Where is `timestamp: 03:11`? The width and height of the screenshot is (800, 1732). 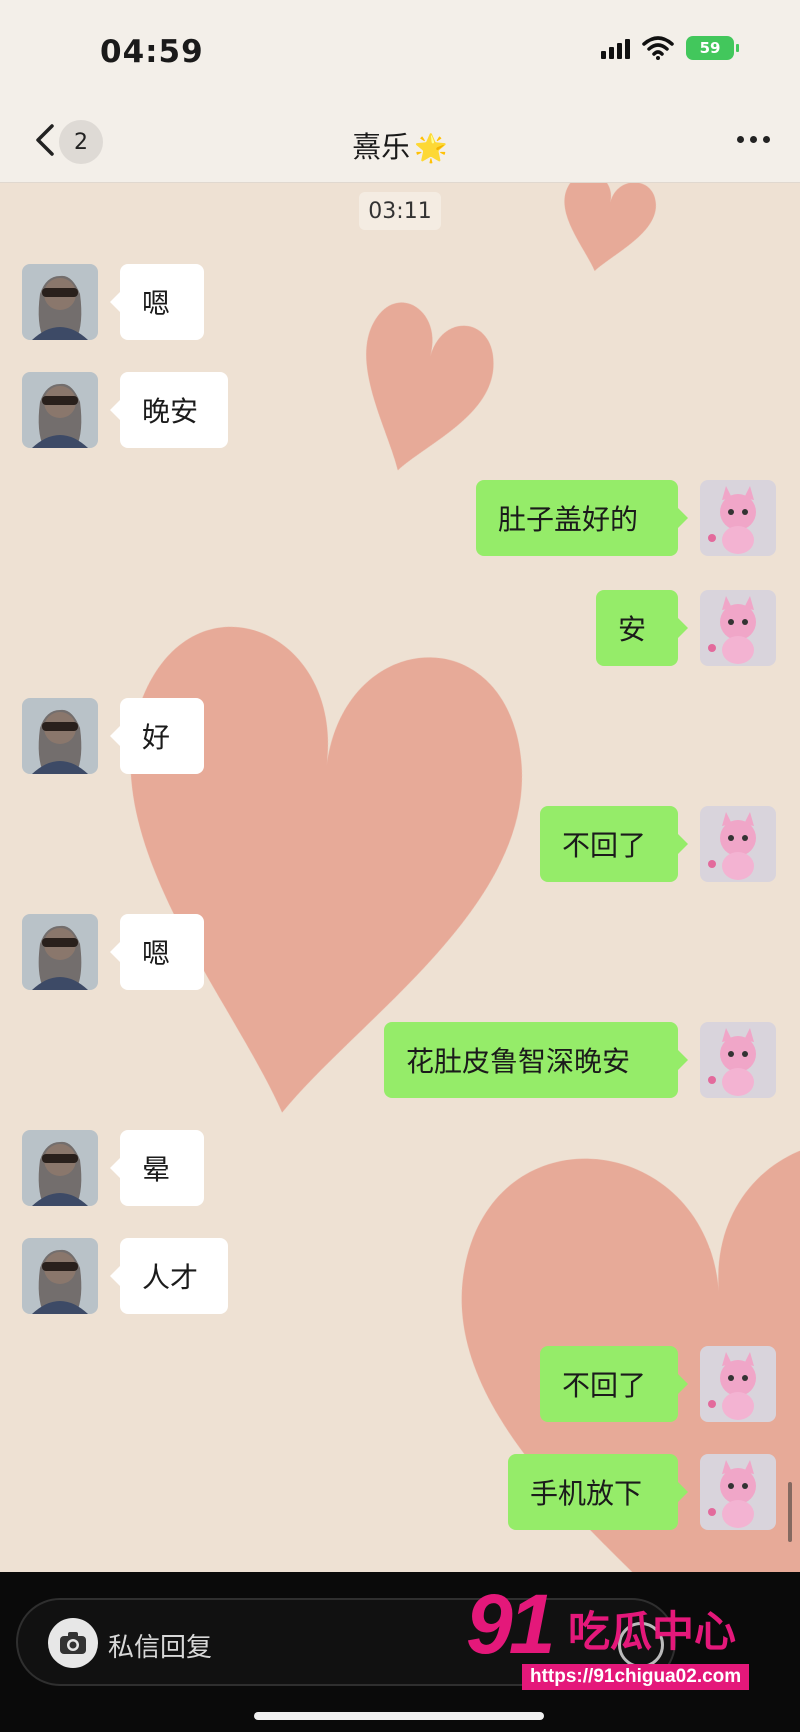 timestamp: 03:11 is located at coordinates (400, 211).